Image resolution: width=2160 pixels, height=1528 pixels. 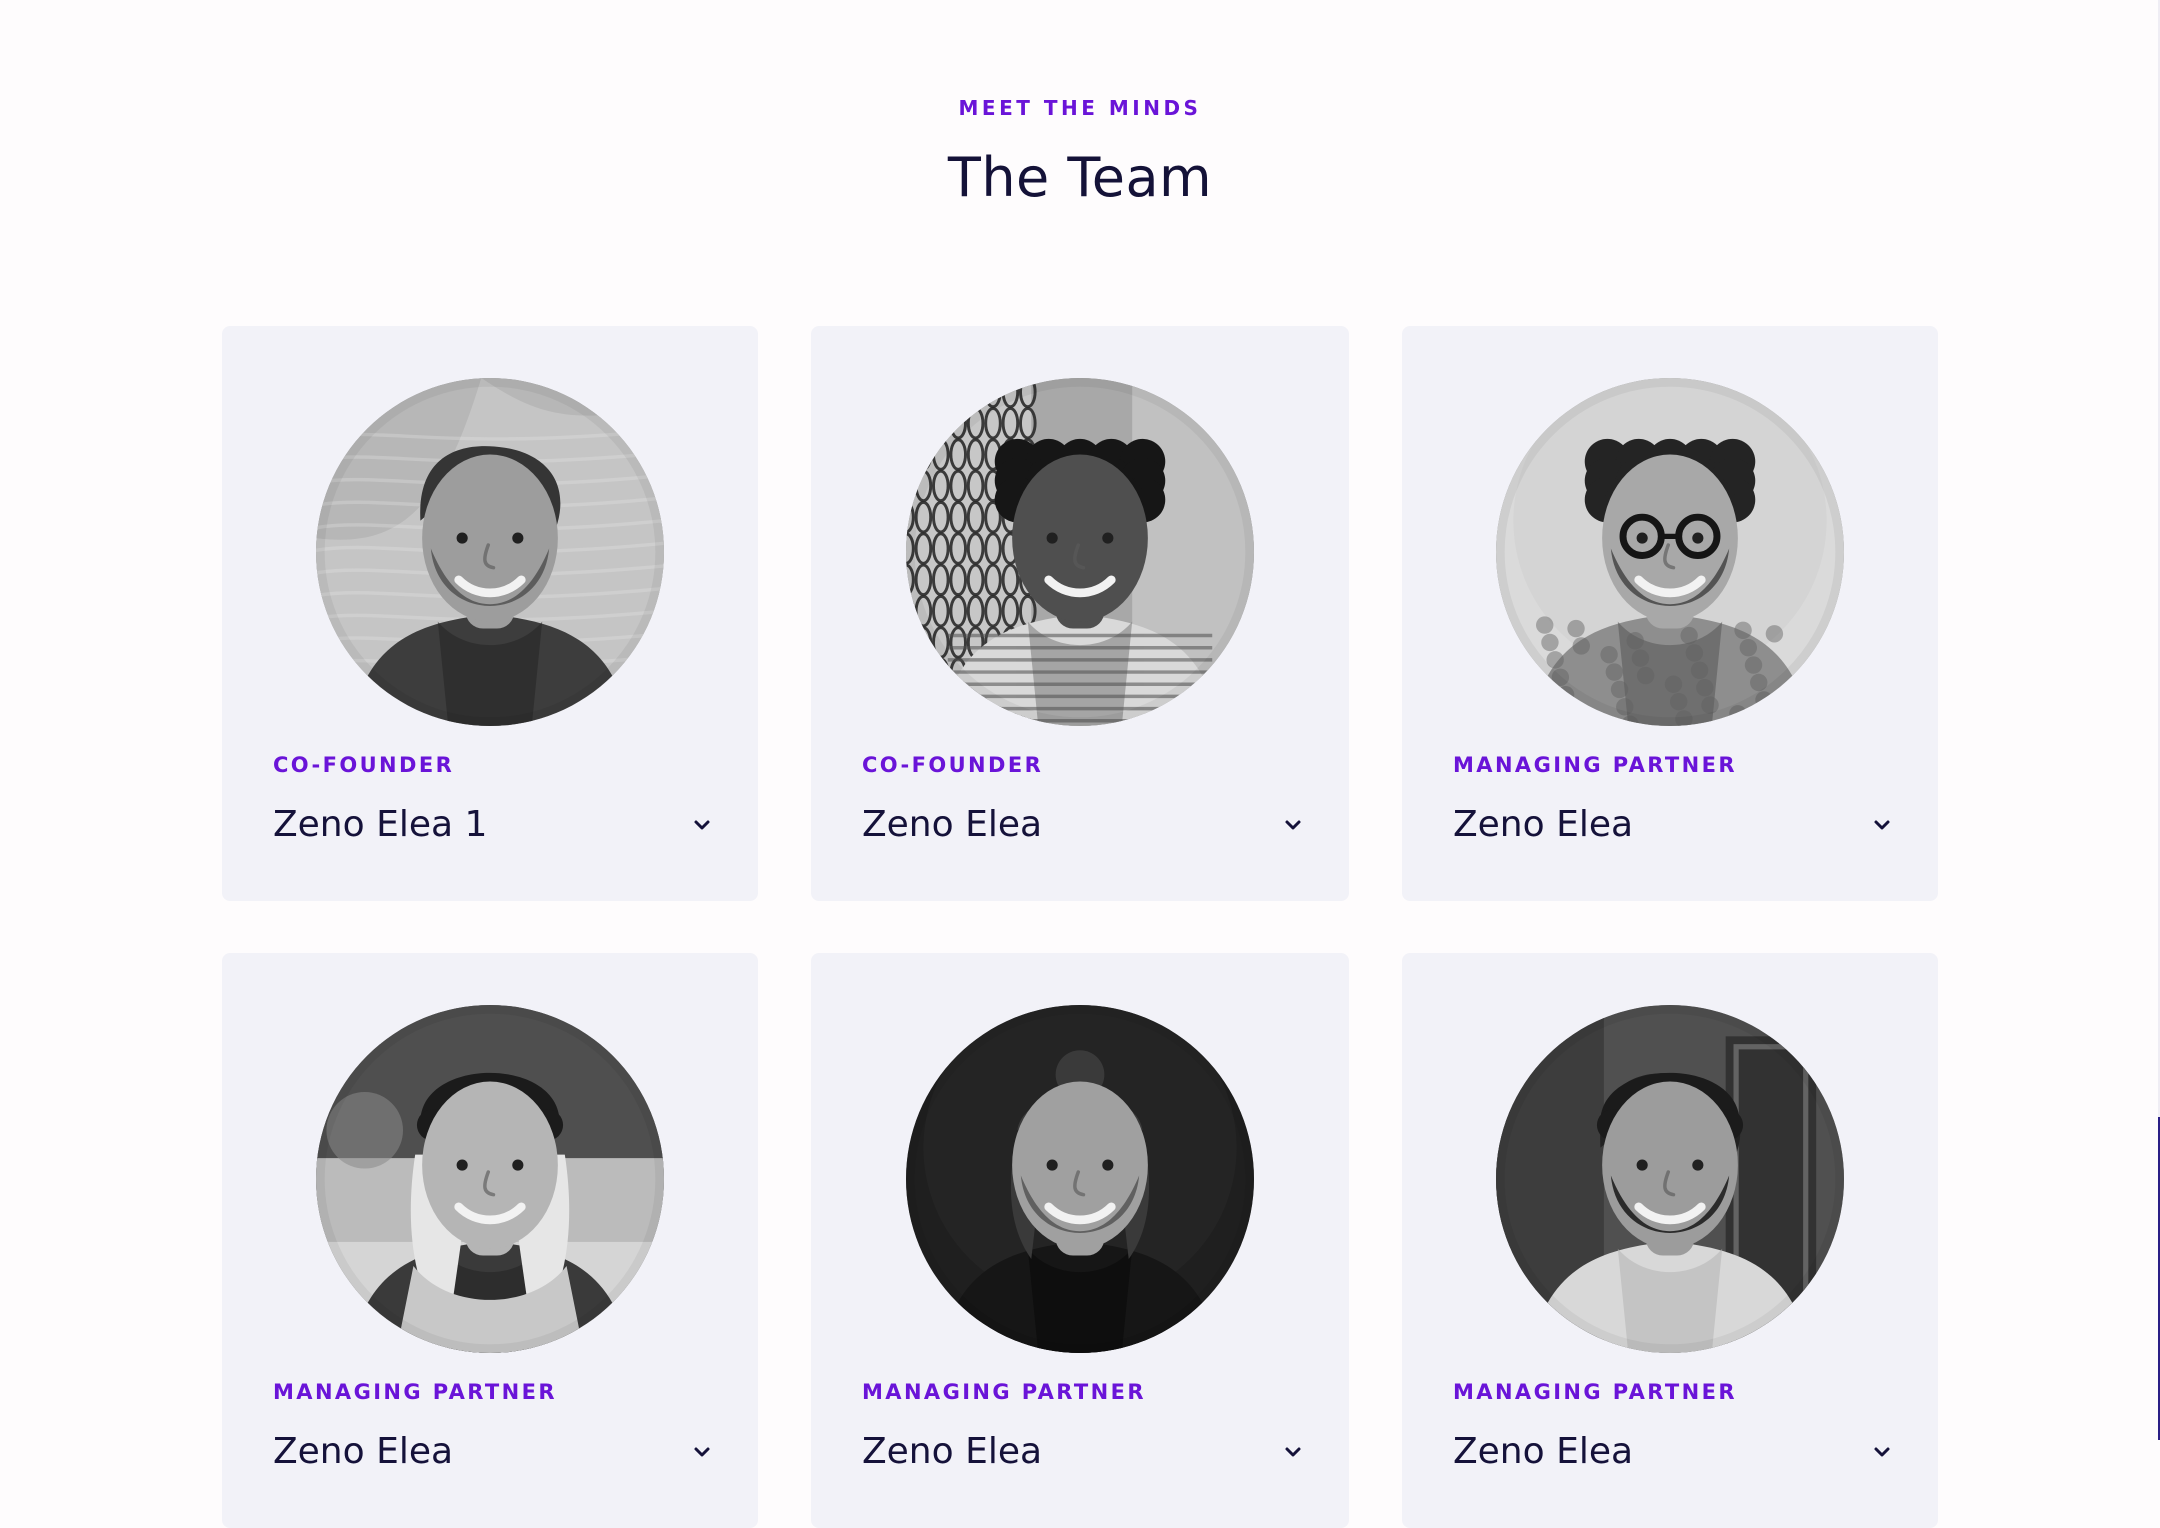 I want to click on team-member-card: CO-FOUNDER Zeno Elea 1, so click(x=490, y=613).